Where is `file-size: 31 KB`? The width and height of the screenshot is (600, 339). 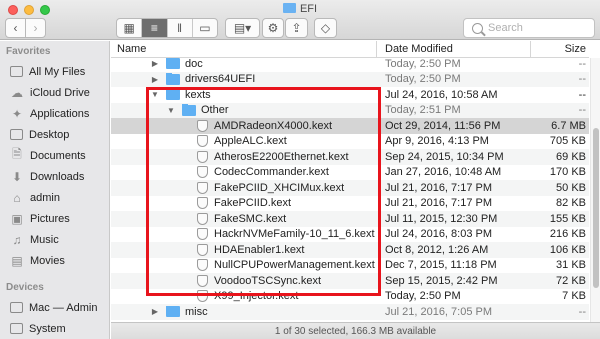
file-size: 31 KB is located at coordinates (571, 265).